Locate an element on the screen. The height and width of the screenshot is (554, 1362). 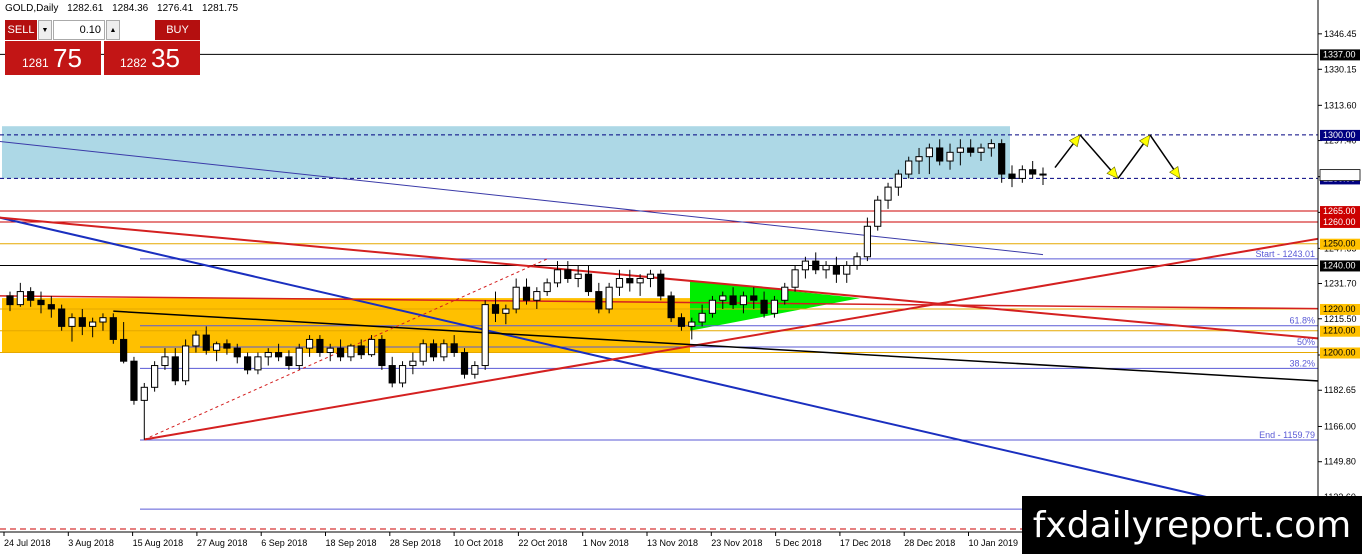
high-value: 1284.36 is located at coordinates (130, 8).